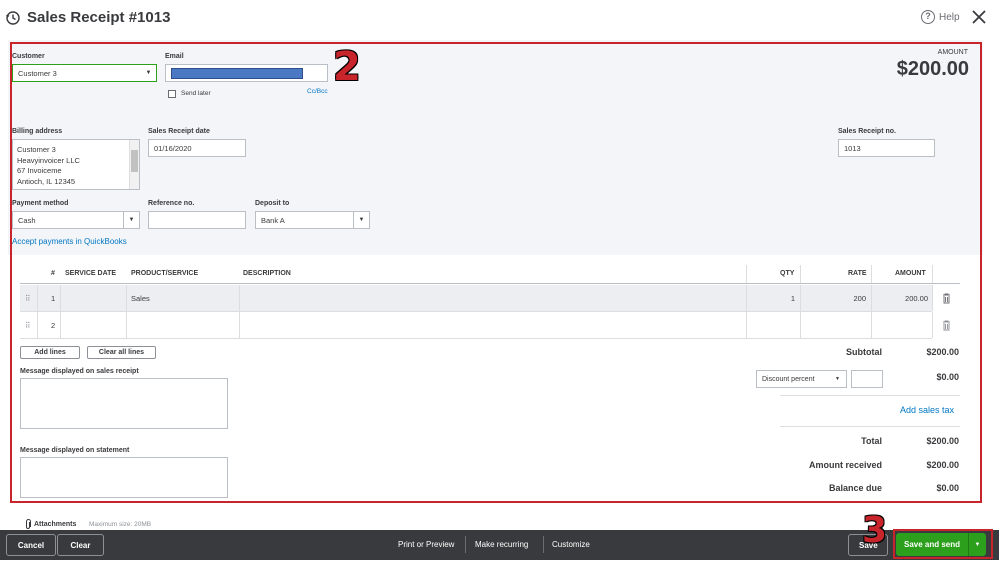 The height and width of the screenshot is (565, 999). Describe the element at coordinates (28, 524) in the screenshot. I see `paperclip-icon` at that location.